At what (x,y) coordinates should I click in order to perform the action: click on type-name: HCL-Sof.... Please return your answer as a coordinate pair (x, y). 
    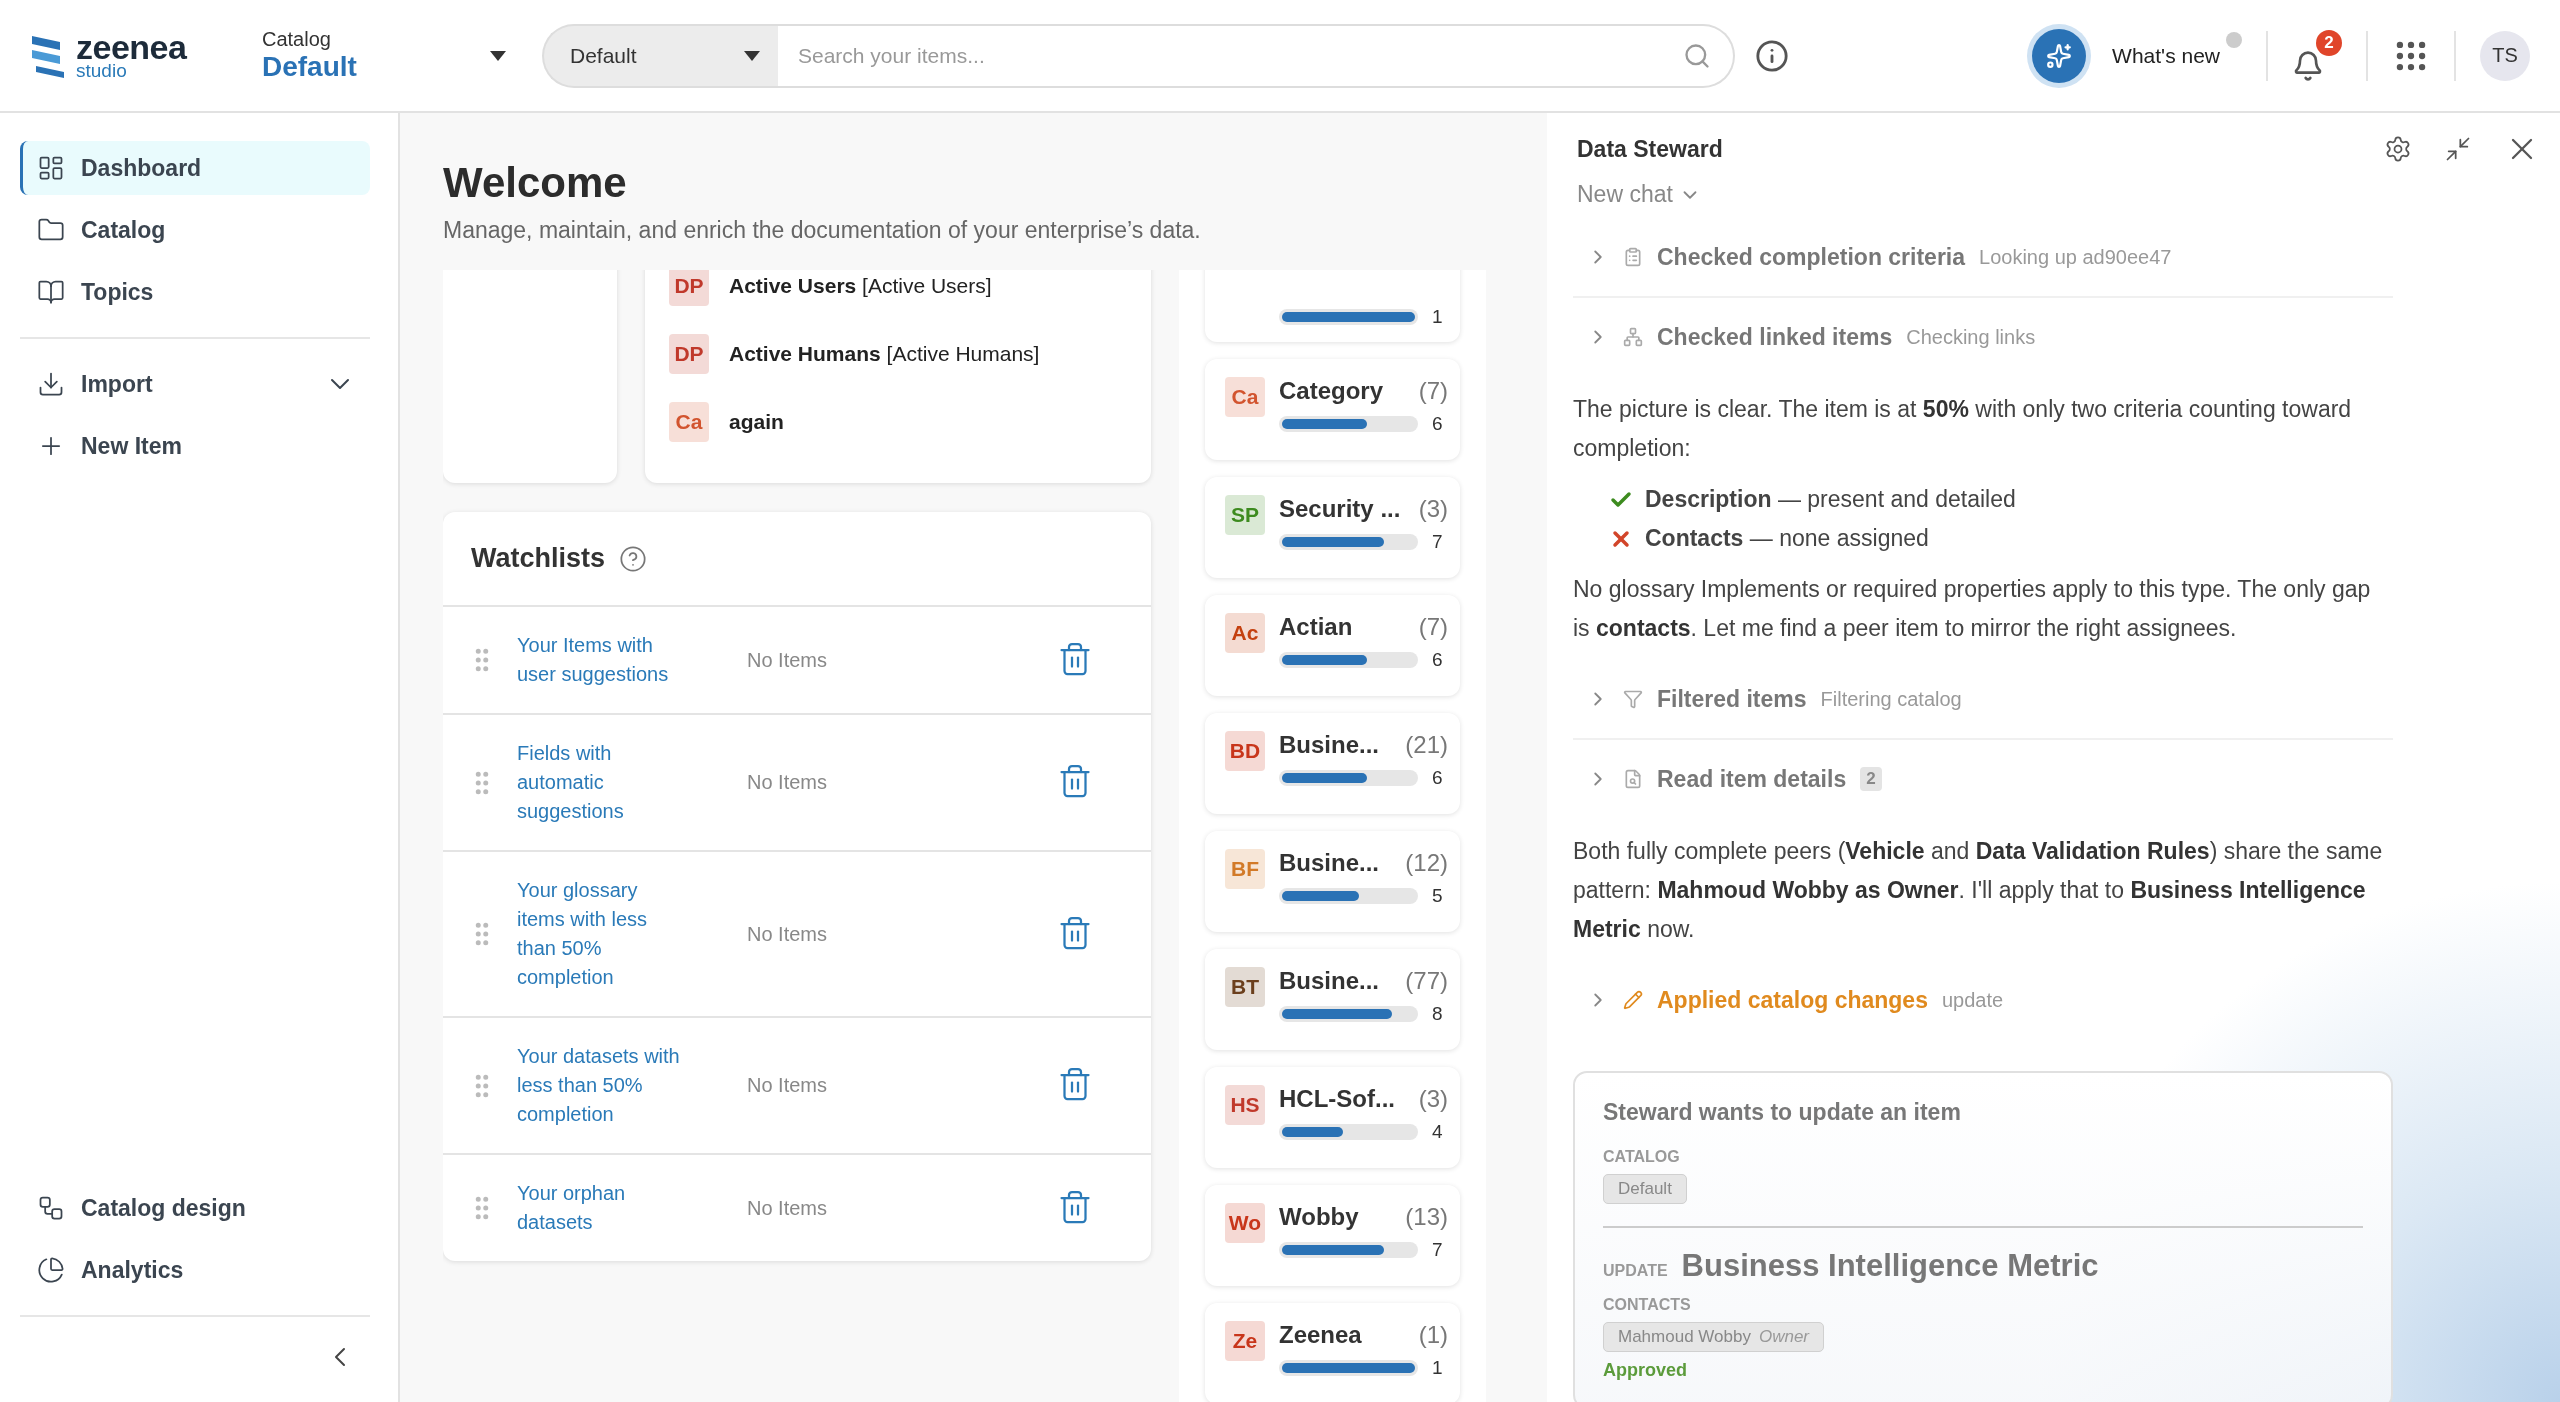
    Looking at the image, I should click on (1337, 1099).